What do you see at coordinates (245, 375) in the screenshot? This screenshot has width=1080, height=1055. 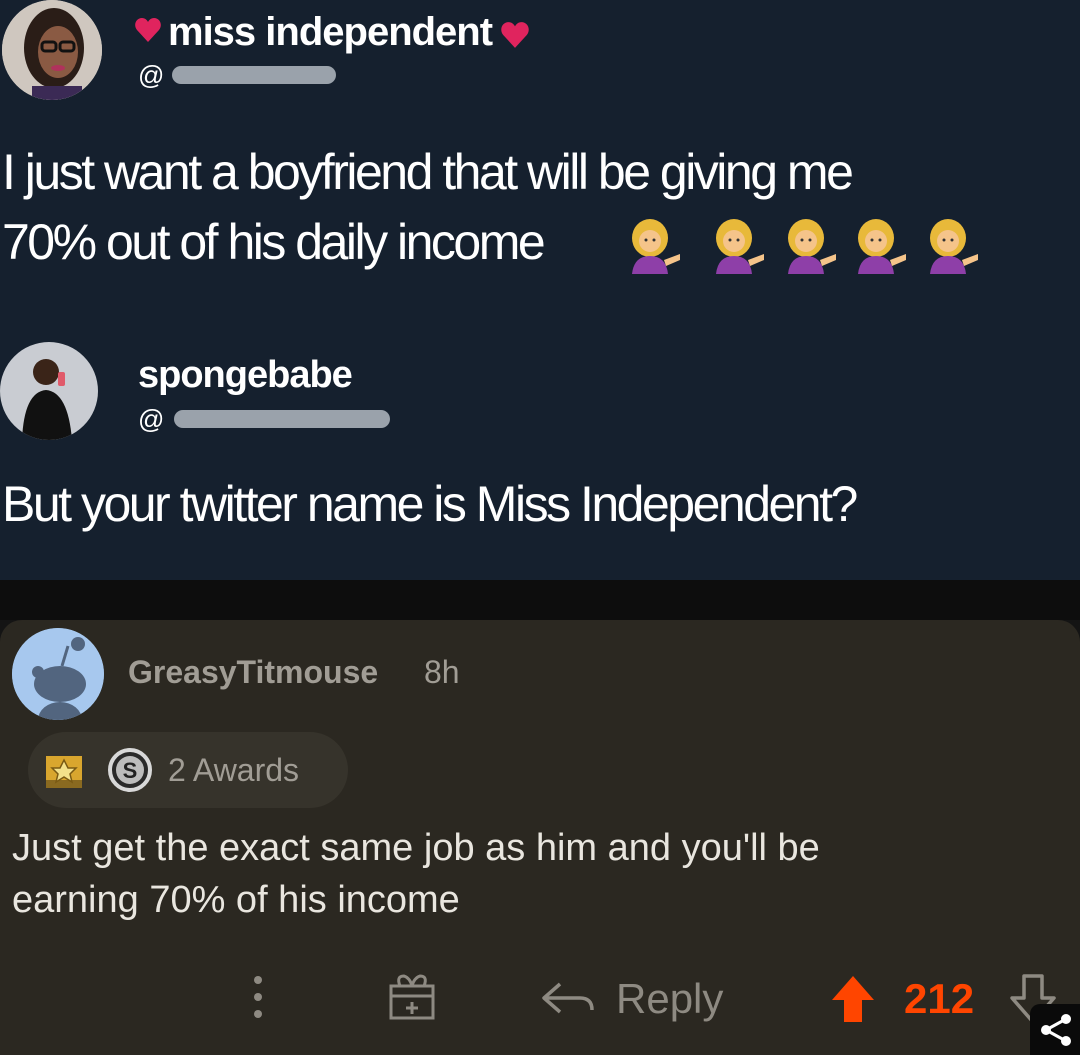 I see `tweet2-display-name: spongebabe` at bounding box center [245, 375].